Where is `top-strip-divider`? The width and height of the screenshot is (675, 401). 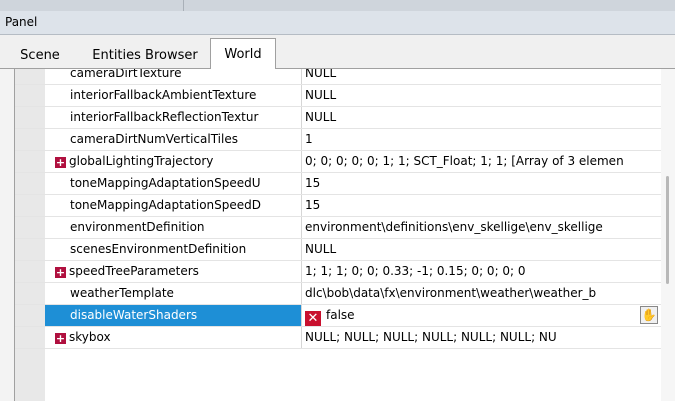 top-strip-divider is located at coordinates (183, 5).